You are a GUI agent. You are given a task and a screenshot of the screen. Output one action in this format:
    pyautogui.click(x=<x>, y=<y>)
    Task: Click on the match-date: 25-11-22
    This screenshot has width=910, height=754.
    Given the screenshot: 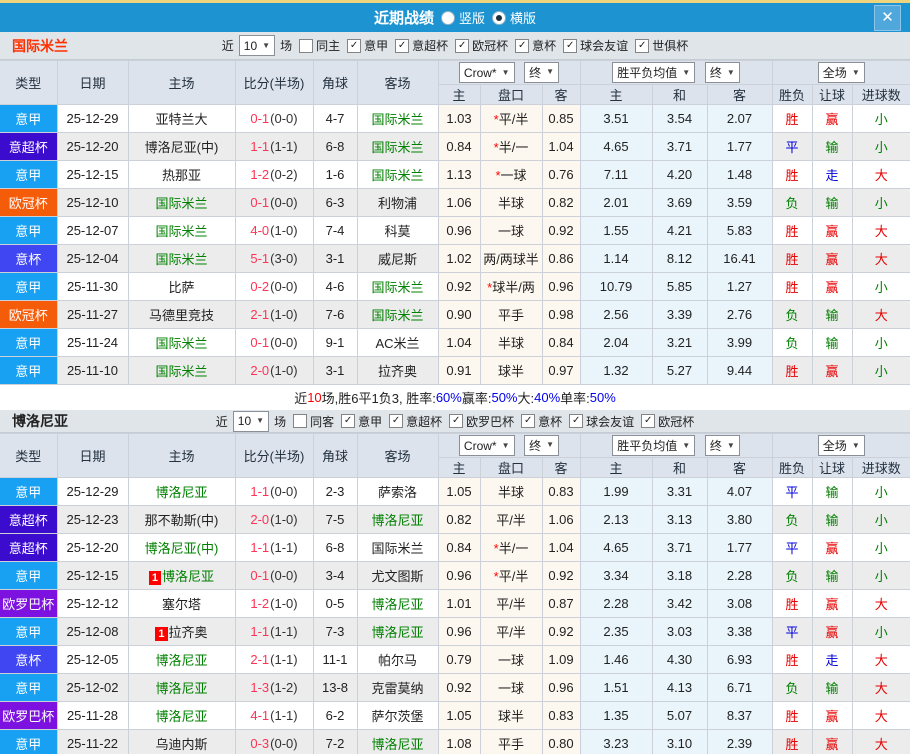 What is the action you would take?
    pyautogui.click(x=92, y=741)
    